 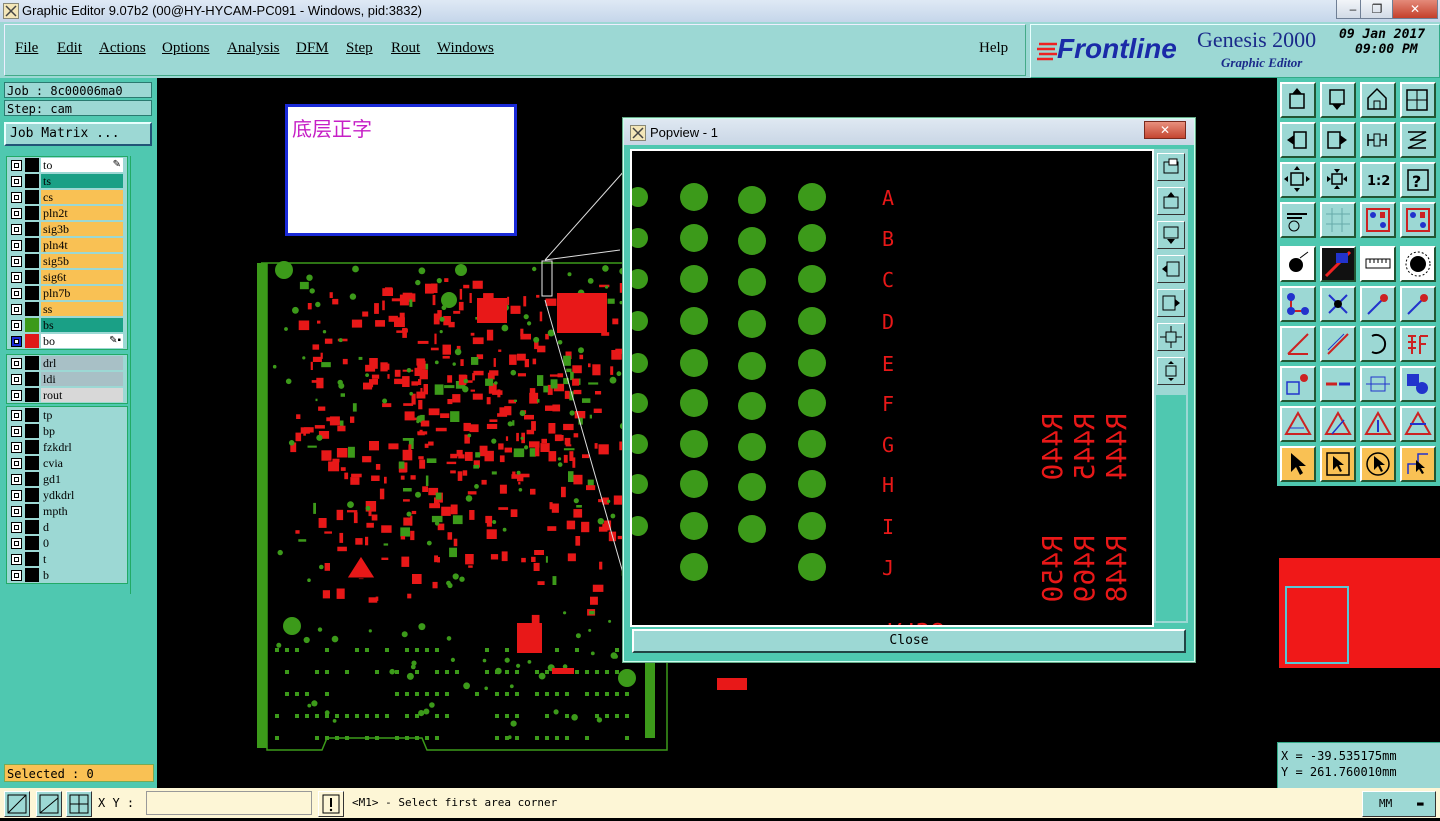 What do you see at coordinates (1418, 140) in the screenshot?
I see `snap-icon` at bounding box center [1418, 140].